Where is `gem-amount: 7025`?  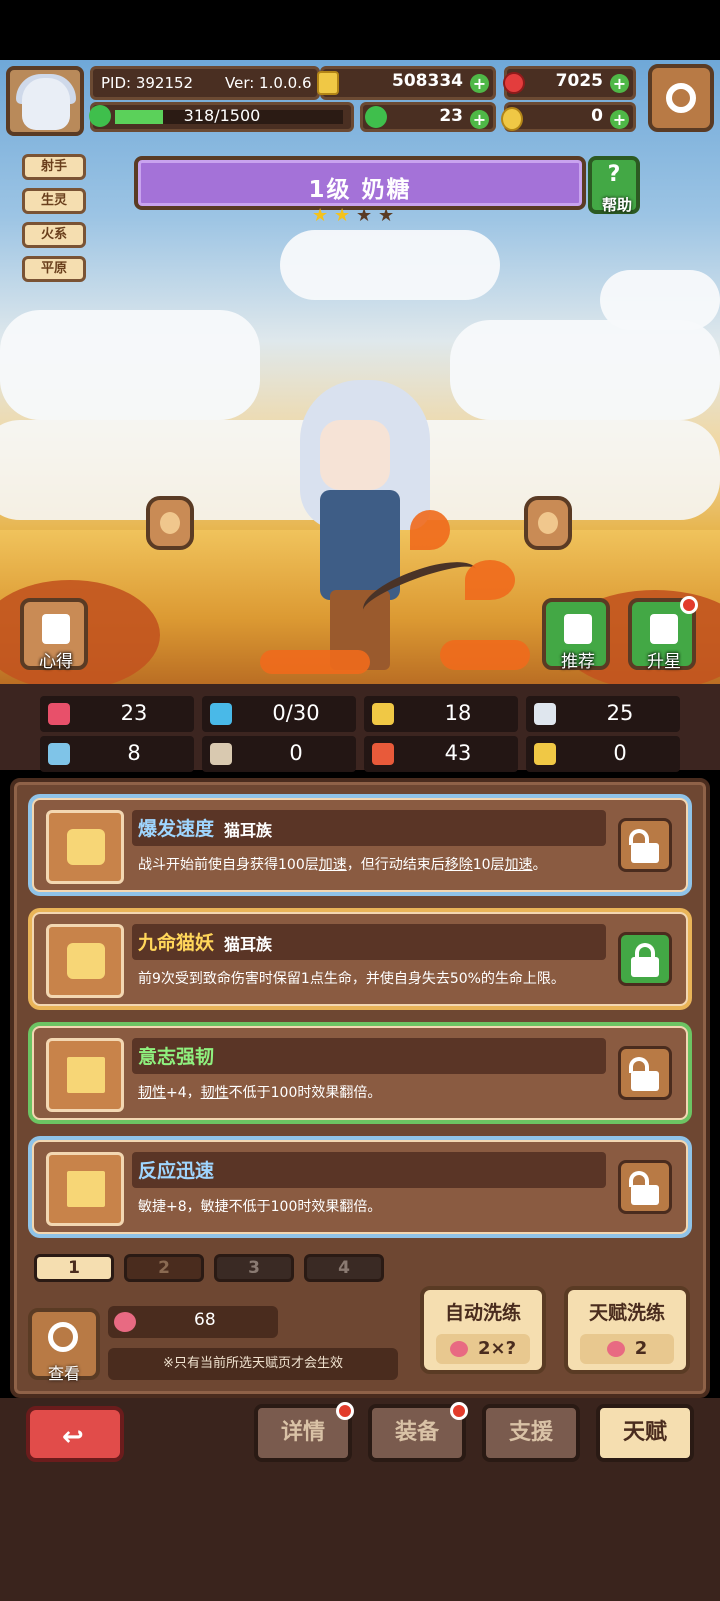
gem-amount: 7025 is located at coordinates (579, 81).